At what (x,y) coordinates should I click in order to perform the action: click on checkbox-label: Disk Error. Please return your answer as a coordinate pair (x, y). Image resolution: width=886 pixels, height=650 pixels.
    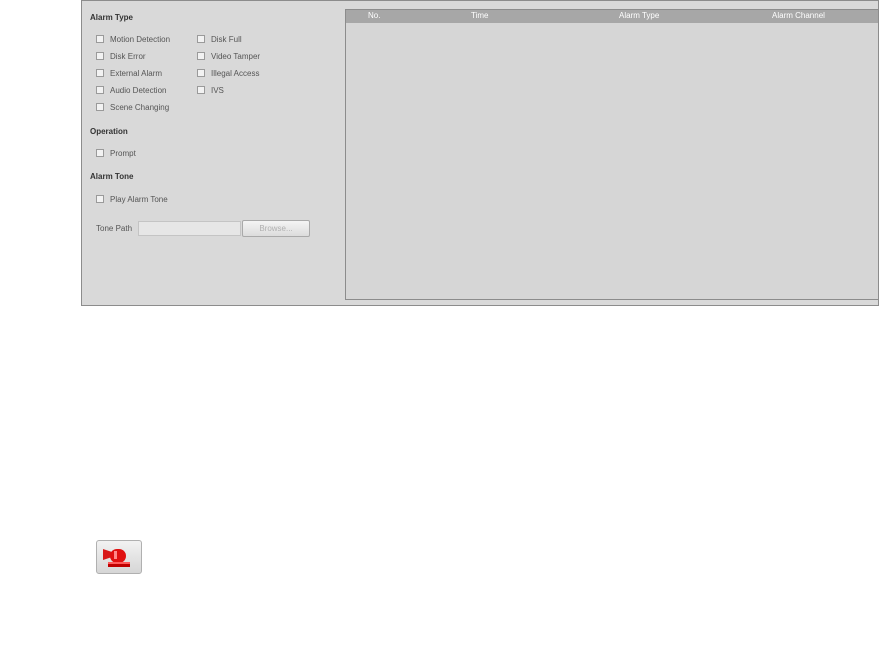
    Looking at the image, I should click on (128, 56).